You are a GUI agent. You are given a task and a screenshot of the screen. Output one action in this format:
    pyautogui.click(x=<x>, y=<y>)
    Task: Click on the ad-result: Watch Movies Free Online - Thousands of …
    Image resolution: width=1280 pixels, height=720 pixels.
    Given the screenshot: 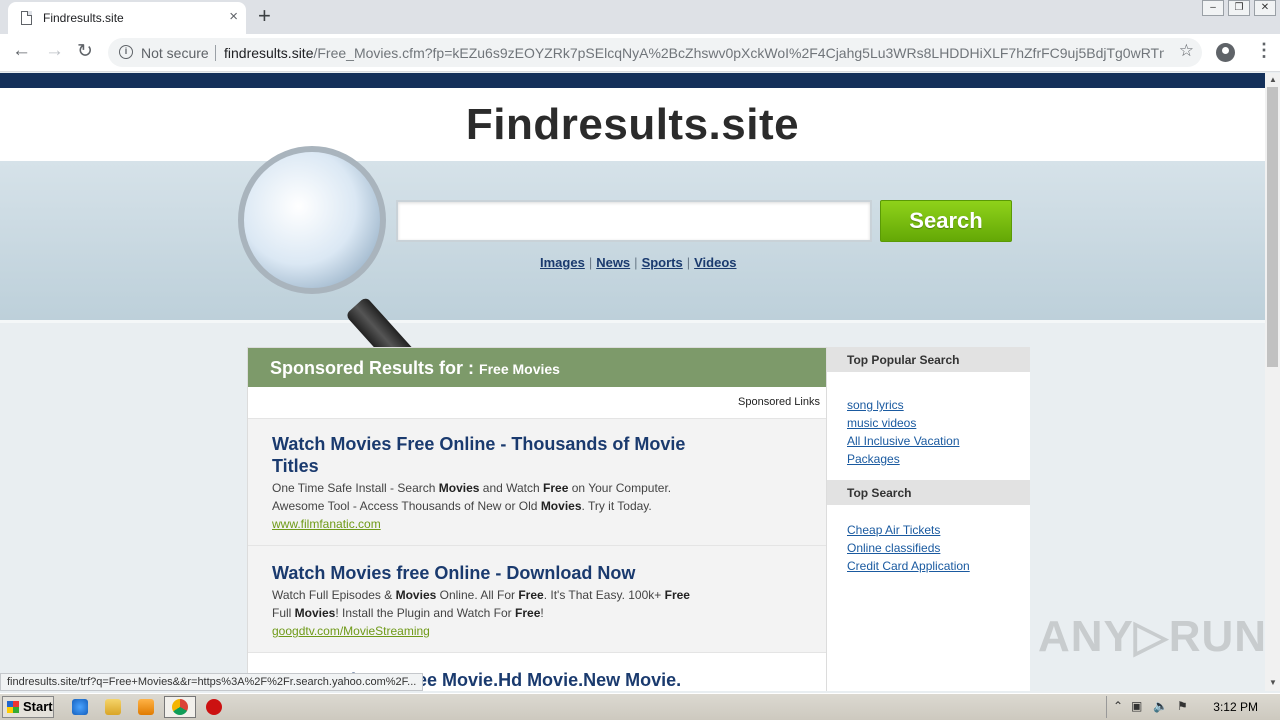 What is the action you would take?
    pyautogui.click(x=537, y=481)
    